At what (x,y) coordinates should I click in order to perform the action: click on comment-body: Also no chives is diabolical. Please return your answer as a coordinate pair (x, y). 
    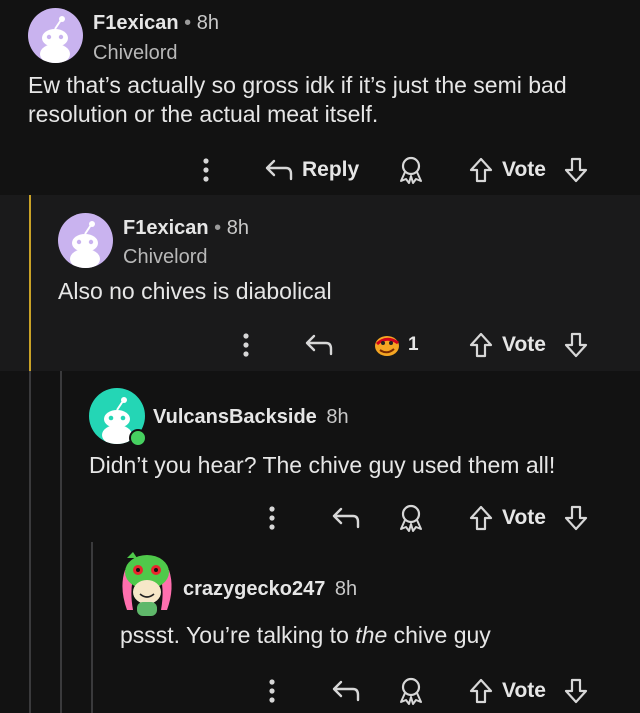
    Looking at the image, I should click on (195, 291).